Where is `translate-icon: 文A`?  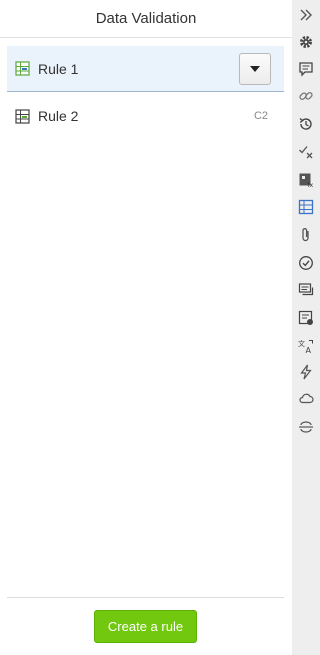
translate-icon: 文A is located at coordinates (306, 346).